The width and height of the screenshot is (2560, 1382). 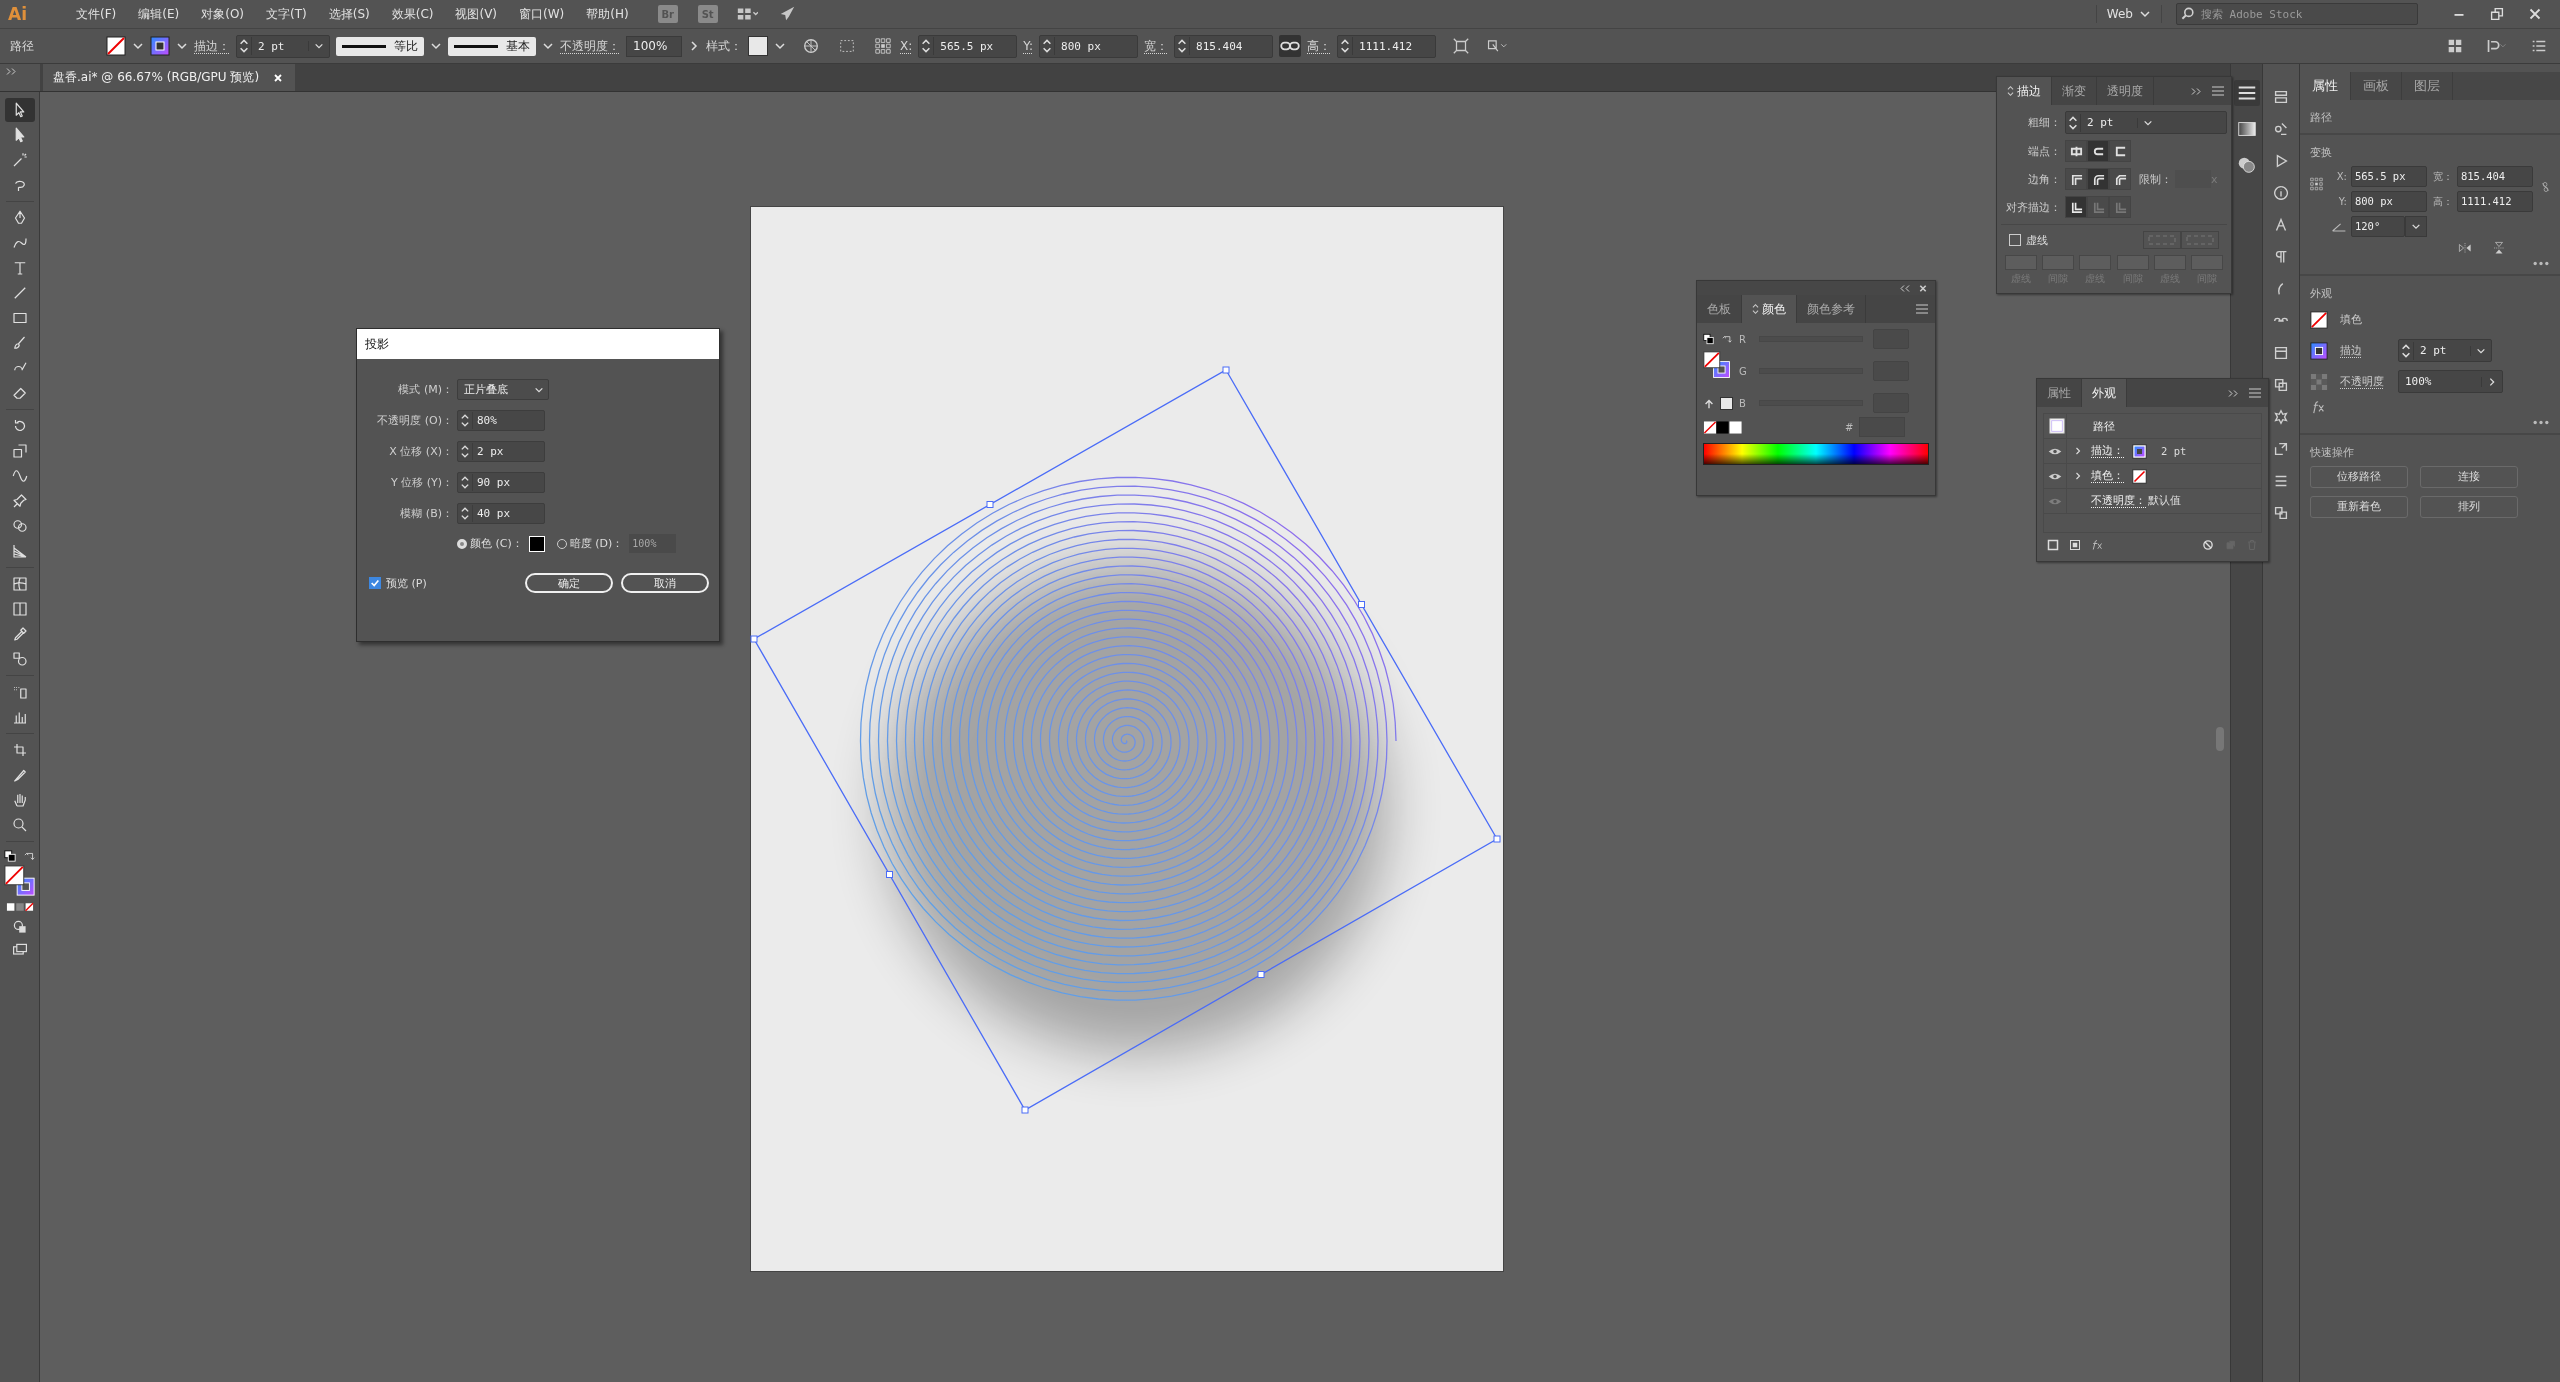 What do you see at coordinates (758, 46) in the screenshot?
I see `graphic-style-swatch` at bounding box center [758, 46].